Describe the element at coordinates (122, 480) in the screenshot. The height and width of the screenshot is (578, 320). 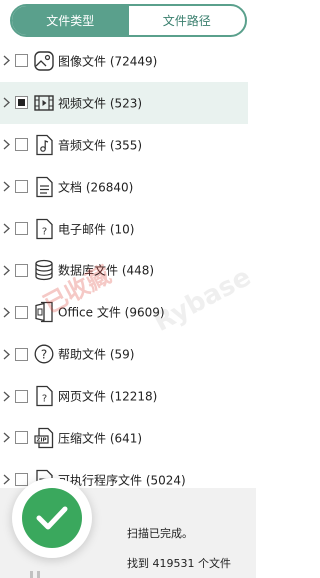
I see `list-item-label: 可执行程序文件 (5024)` at that location.